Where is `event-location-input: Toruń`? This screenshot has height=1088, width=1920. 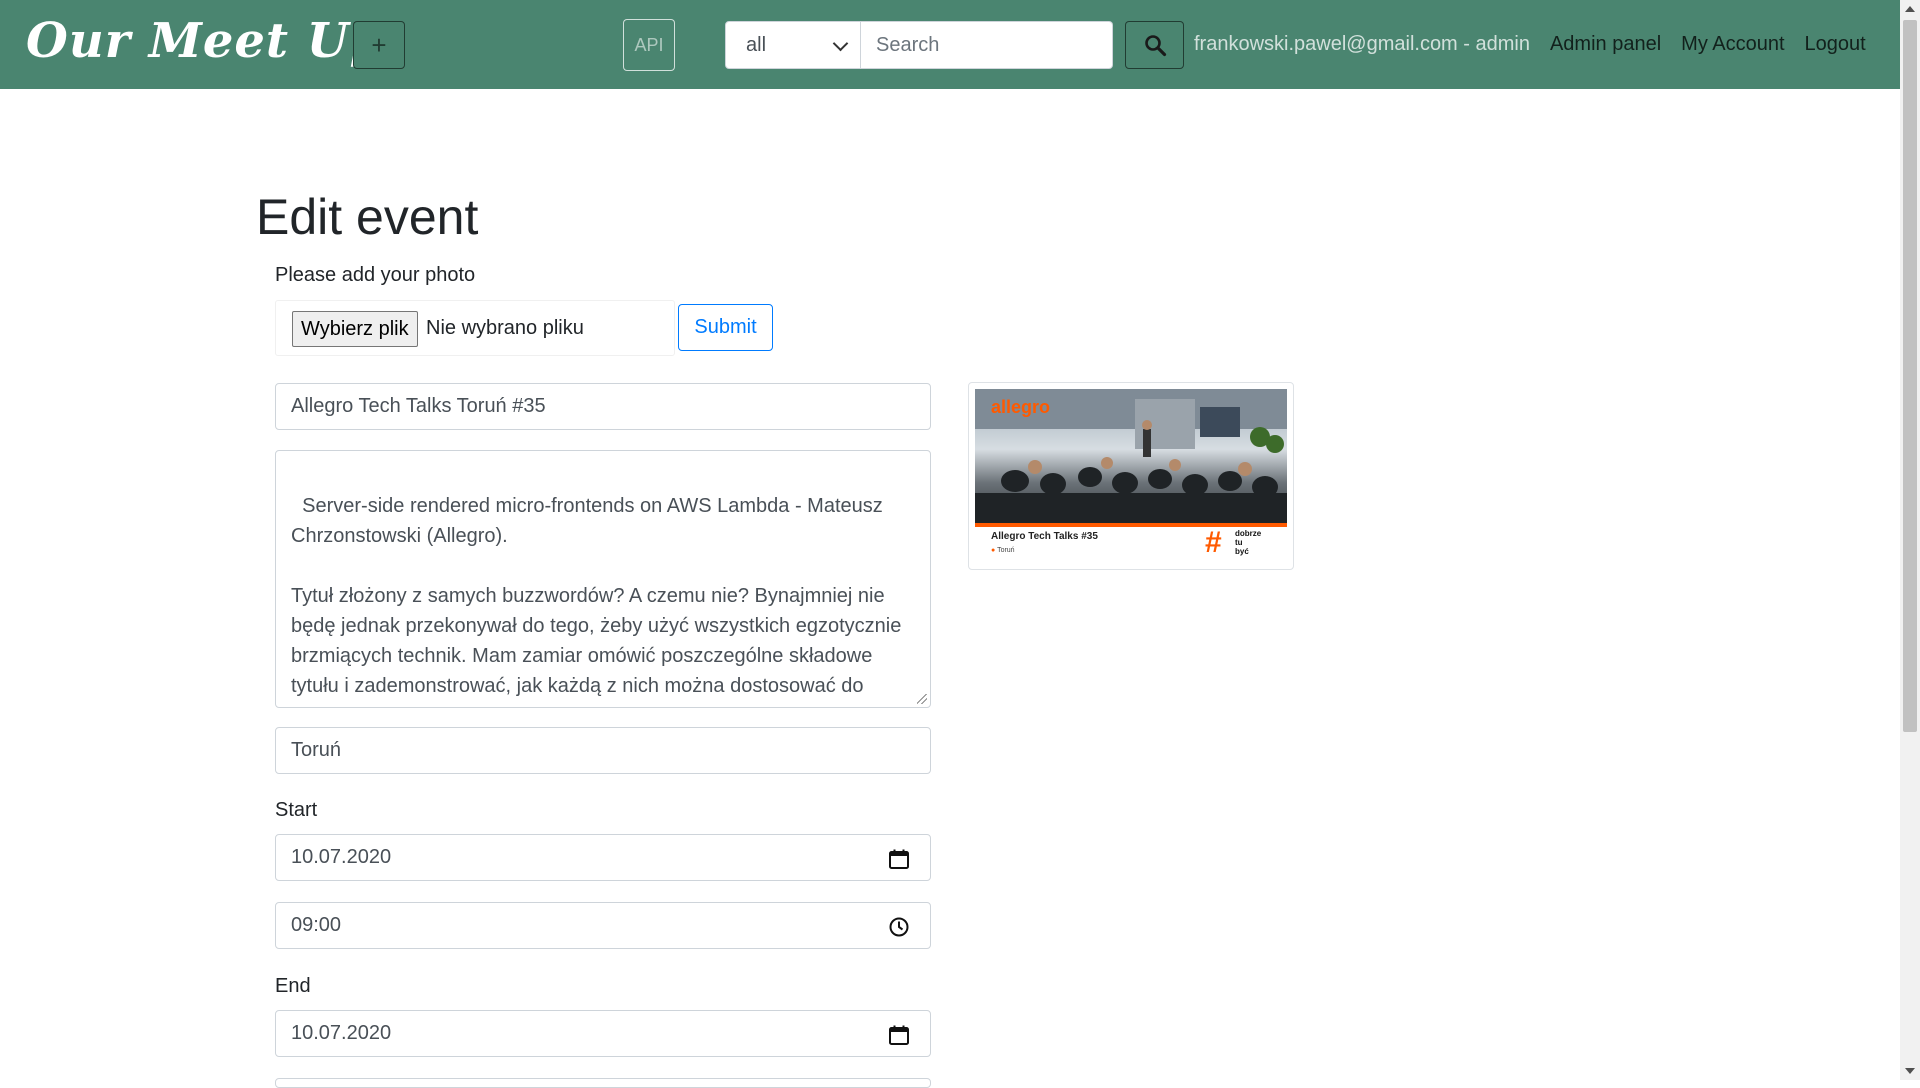
event-location-input: Toruń is located at coordinates (603, 750).